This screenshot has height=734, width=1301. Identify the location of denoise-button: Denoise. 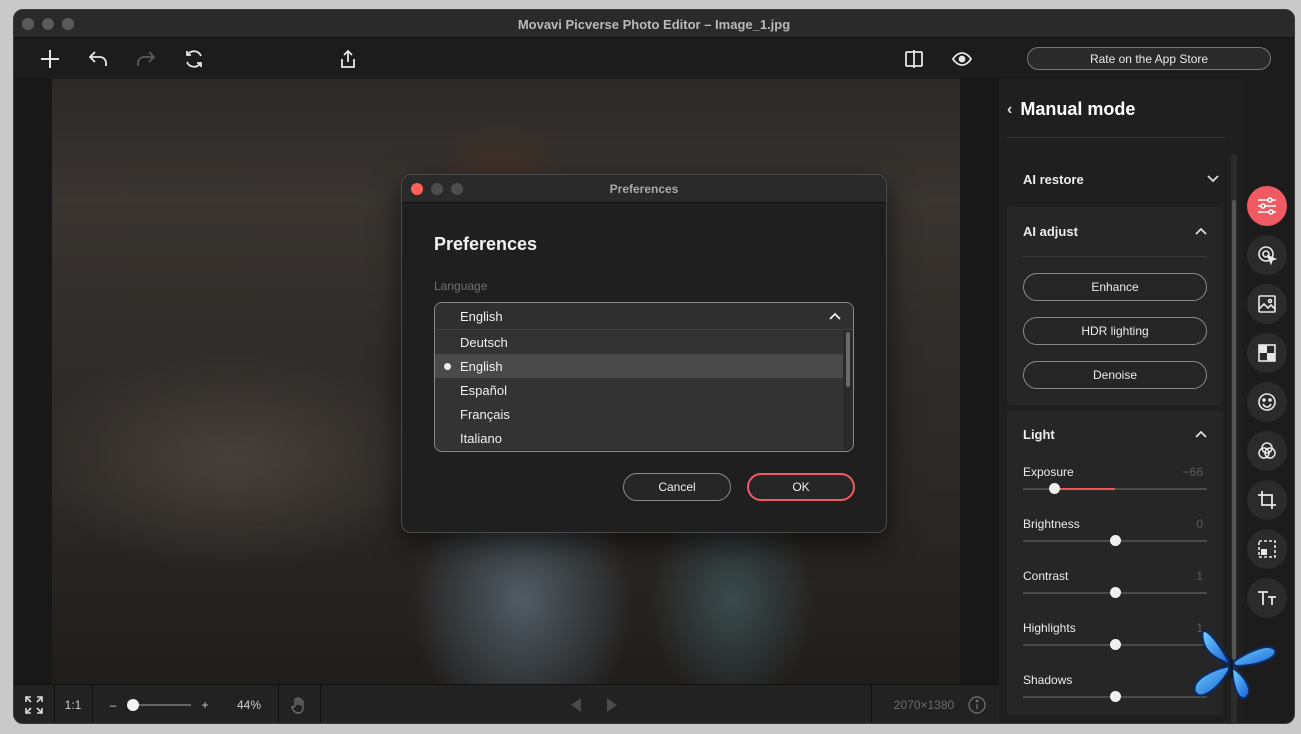
(1115, 375).